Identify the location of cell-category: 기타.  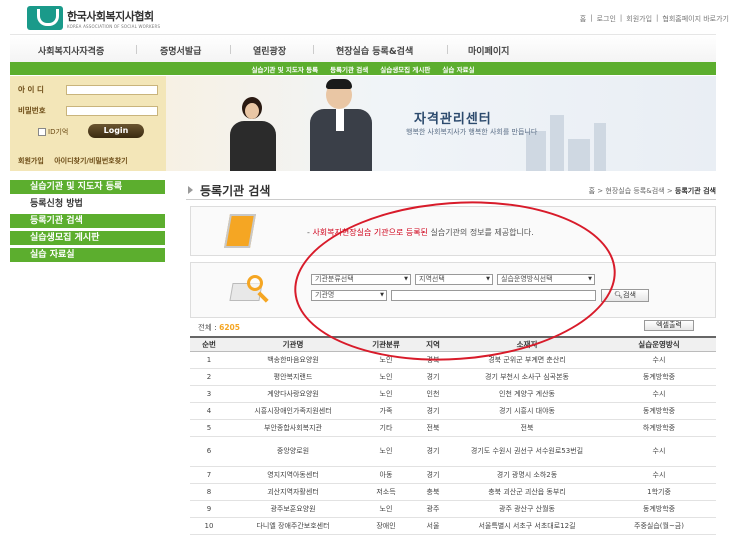
(386, 428).